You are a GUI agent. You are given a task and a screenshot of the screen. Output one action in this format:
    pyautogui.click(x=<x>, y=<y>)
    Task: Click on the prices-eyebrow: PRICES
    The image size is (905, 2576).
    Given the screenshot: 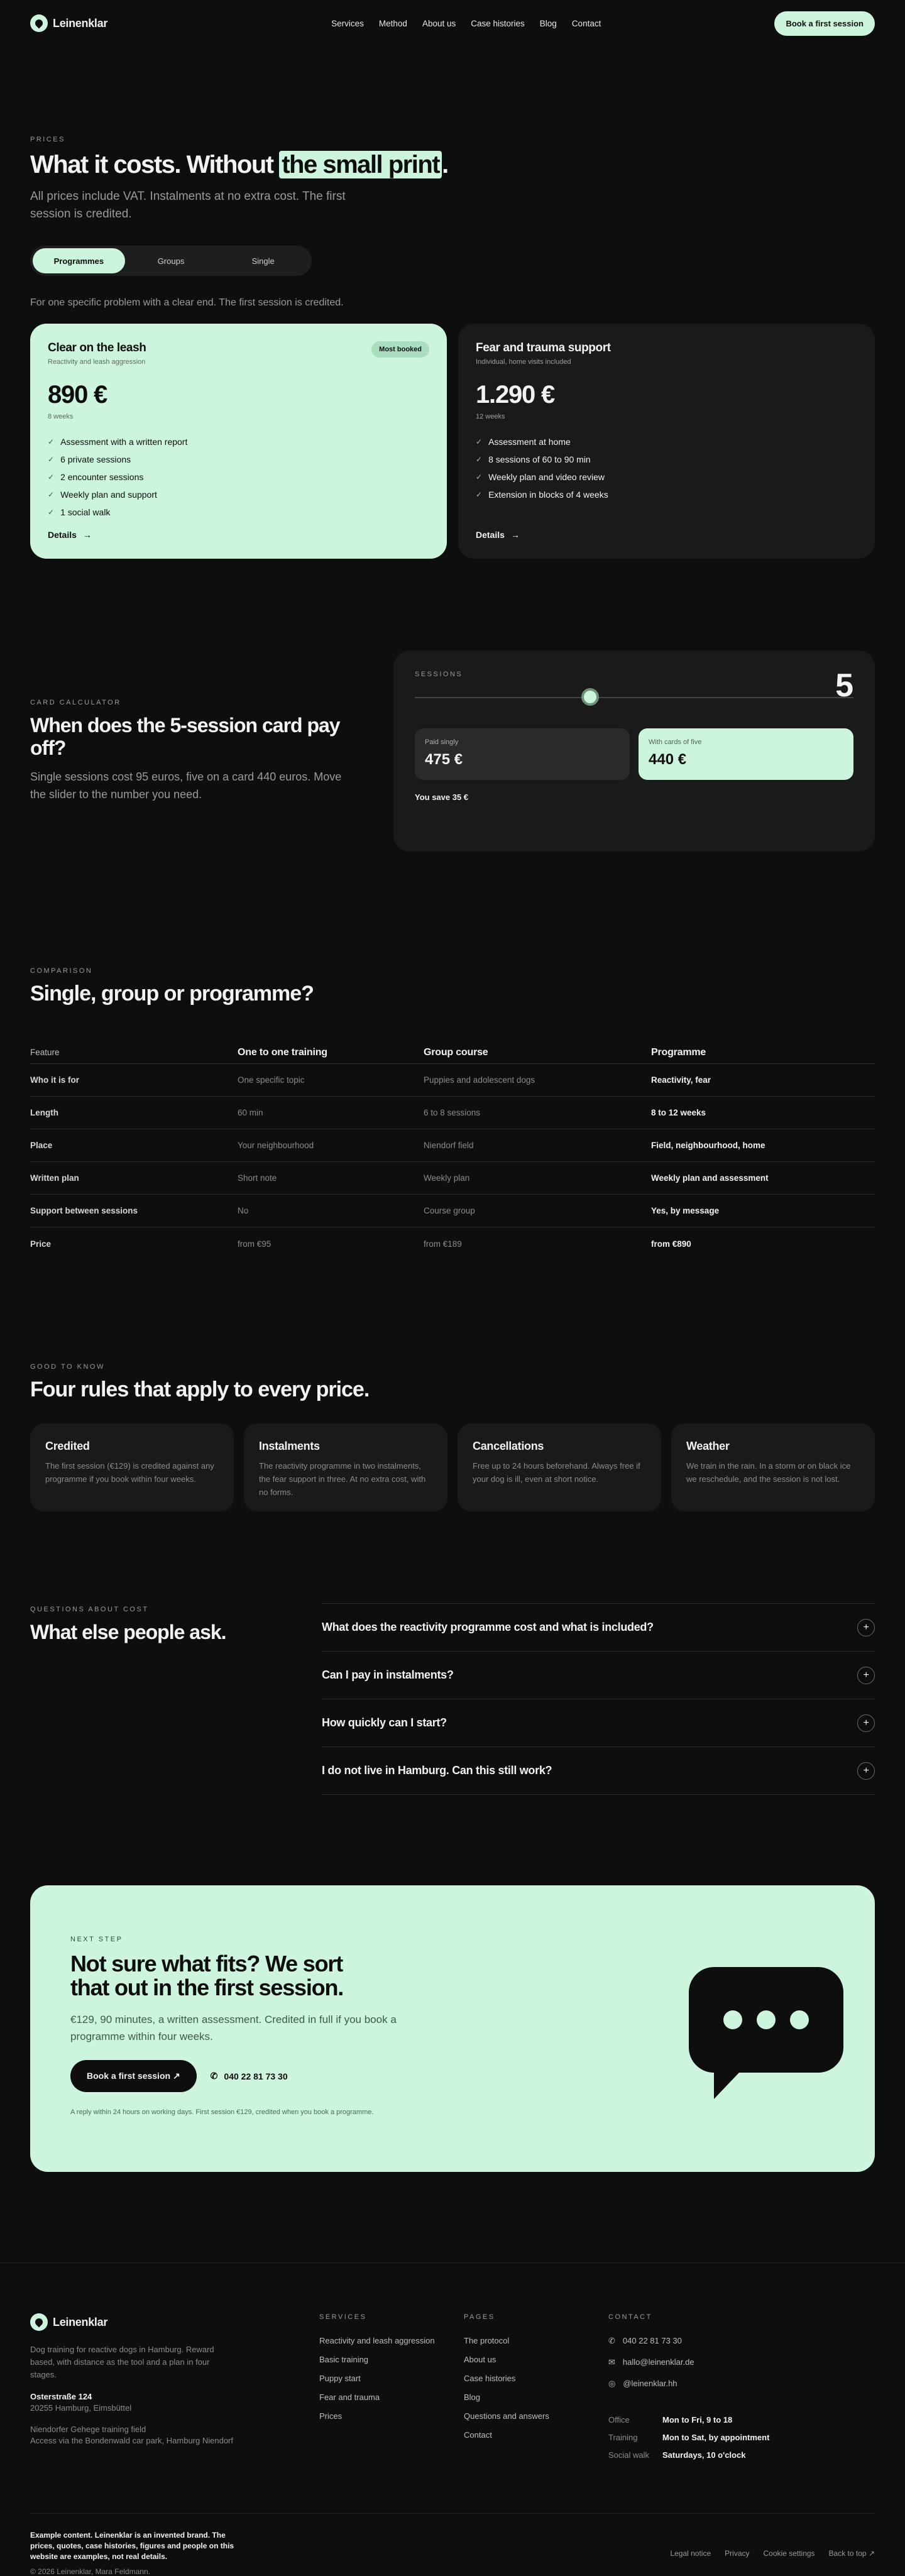 What is the action you would take?
    pyautogui.click(x=47, y=139)
    